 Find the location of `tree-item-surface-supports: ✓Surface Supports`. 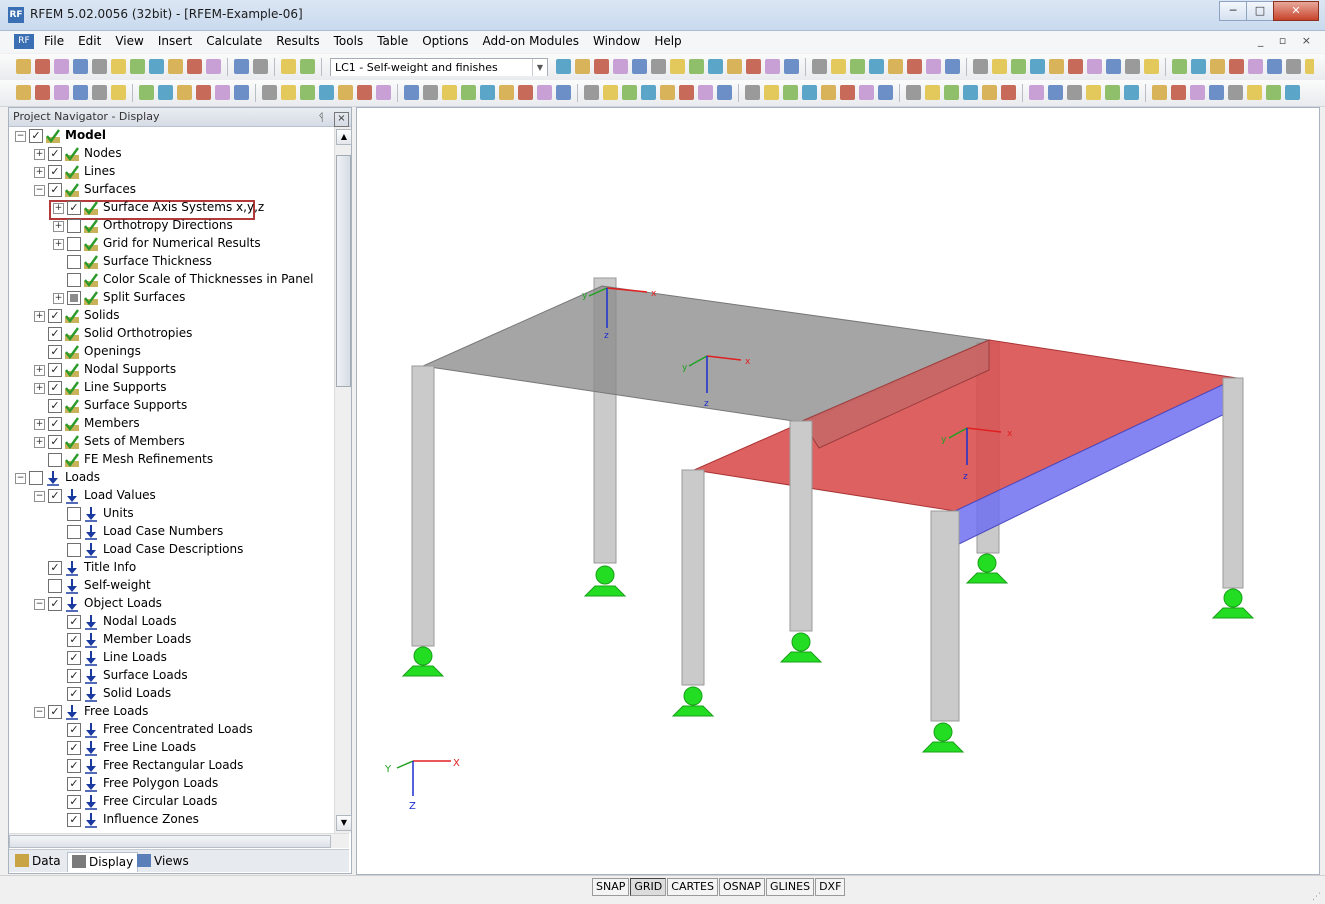

tree-item-surface-supports: ✓Surface Supports is located at coordinates (171, 406).